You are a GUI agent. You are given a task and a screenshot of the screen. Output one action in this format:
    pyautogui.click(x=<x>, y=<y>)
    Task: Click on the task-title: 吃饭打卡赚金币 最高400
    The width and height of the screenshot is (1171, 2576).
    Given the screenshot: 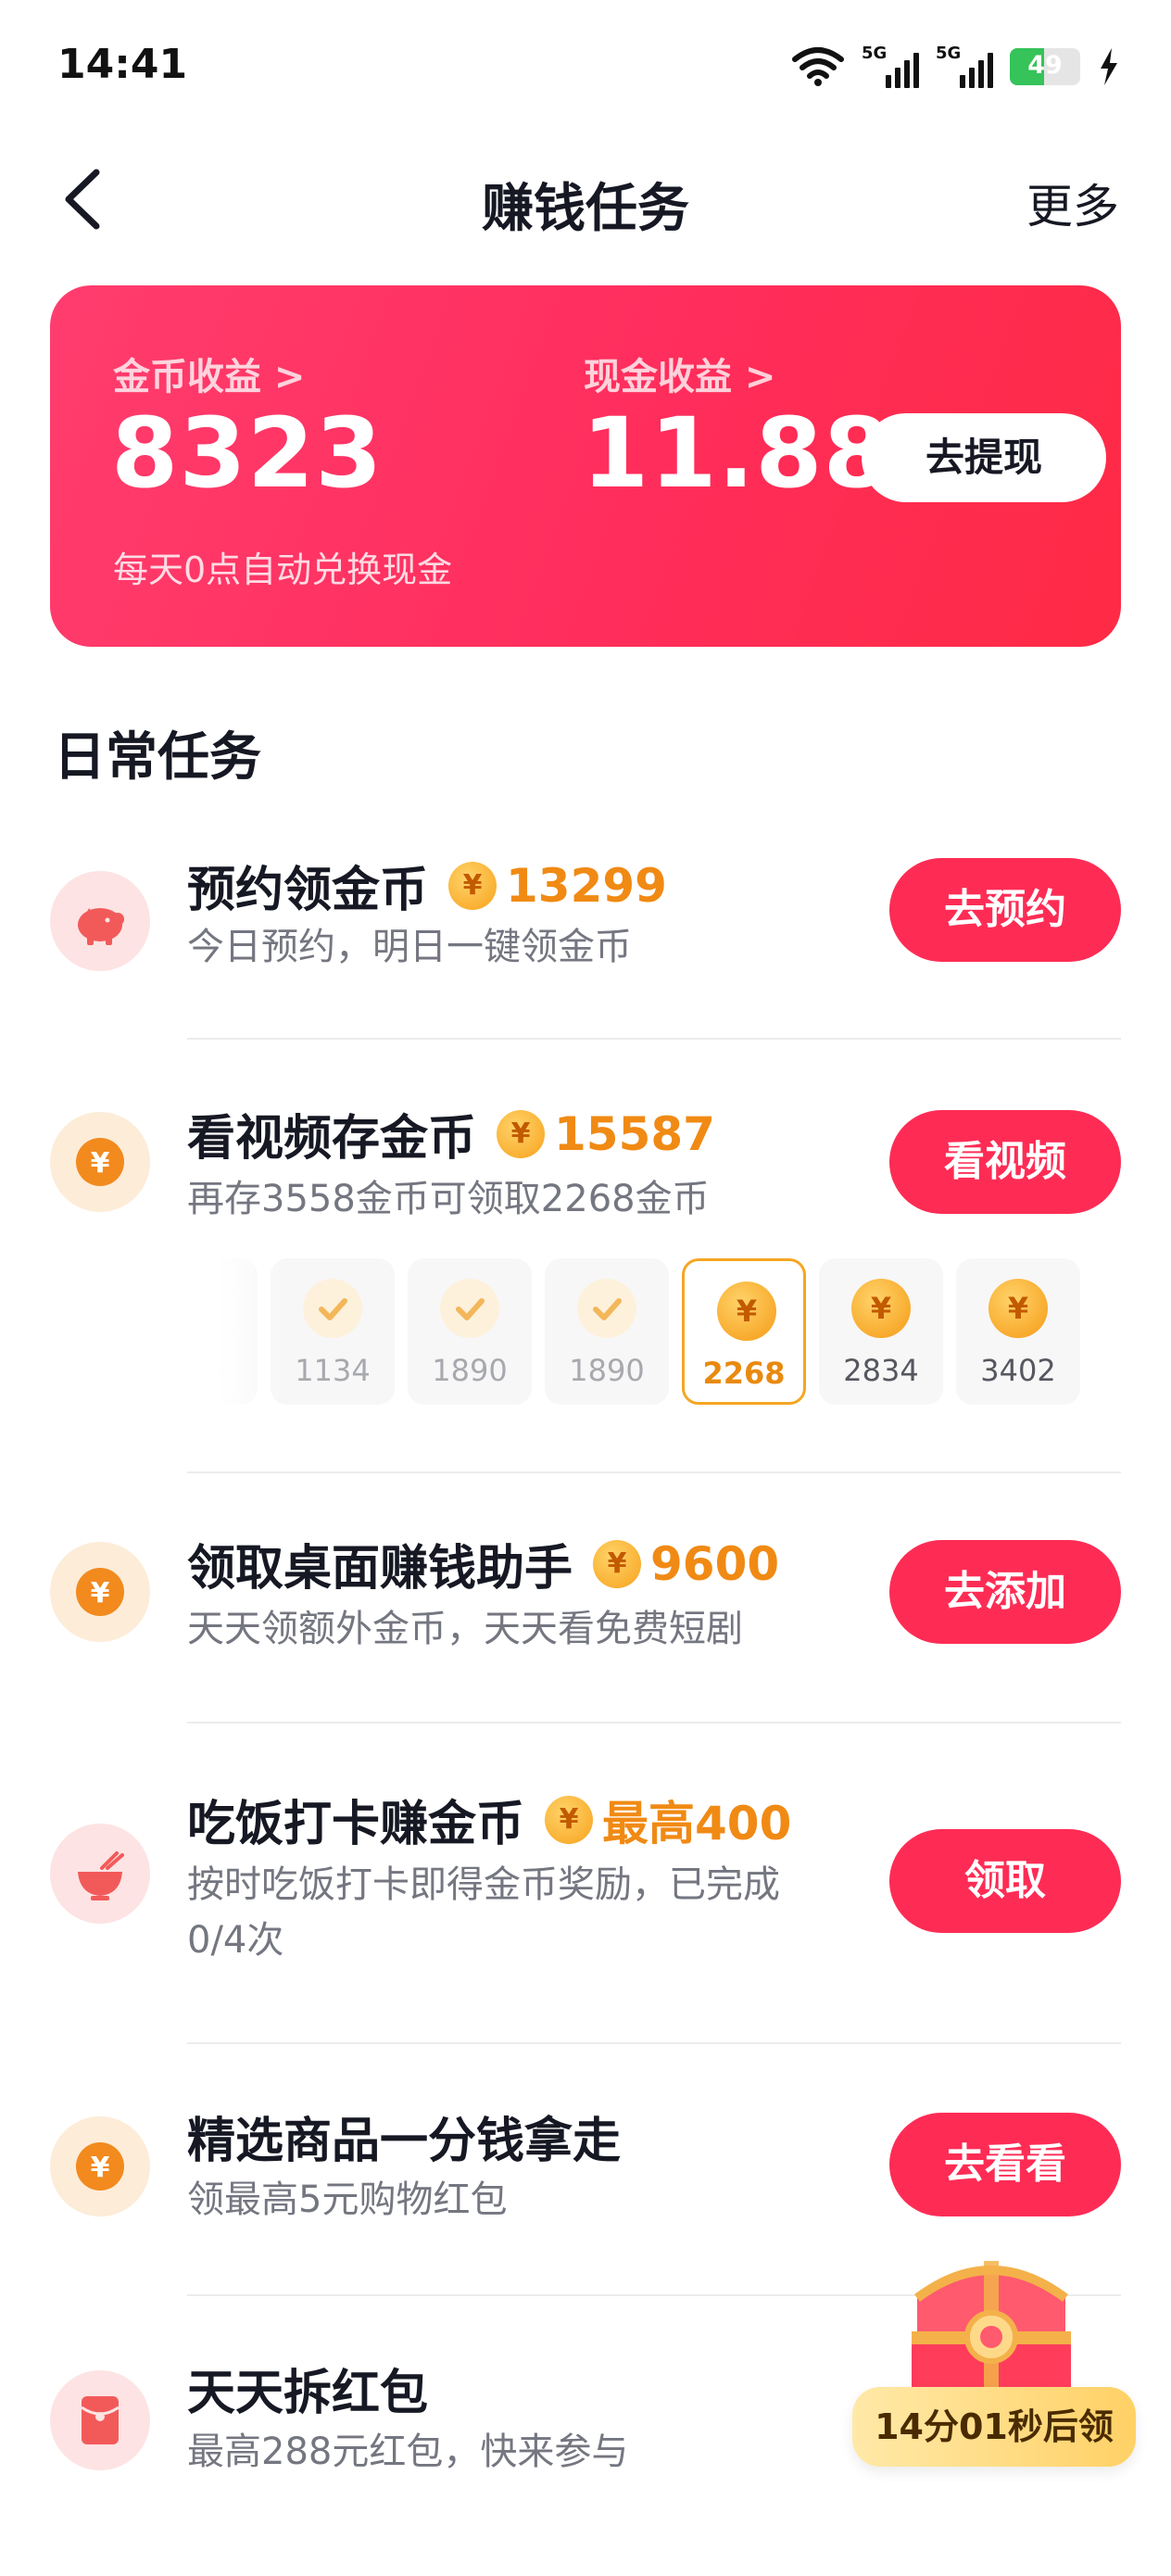 What is the action you would take?
    pyautogui.click(x=489, y=1819)
    